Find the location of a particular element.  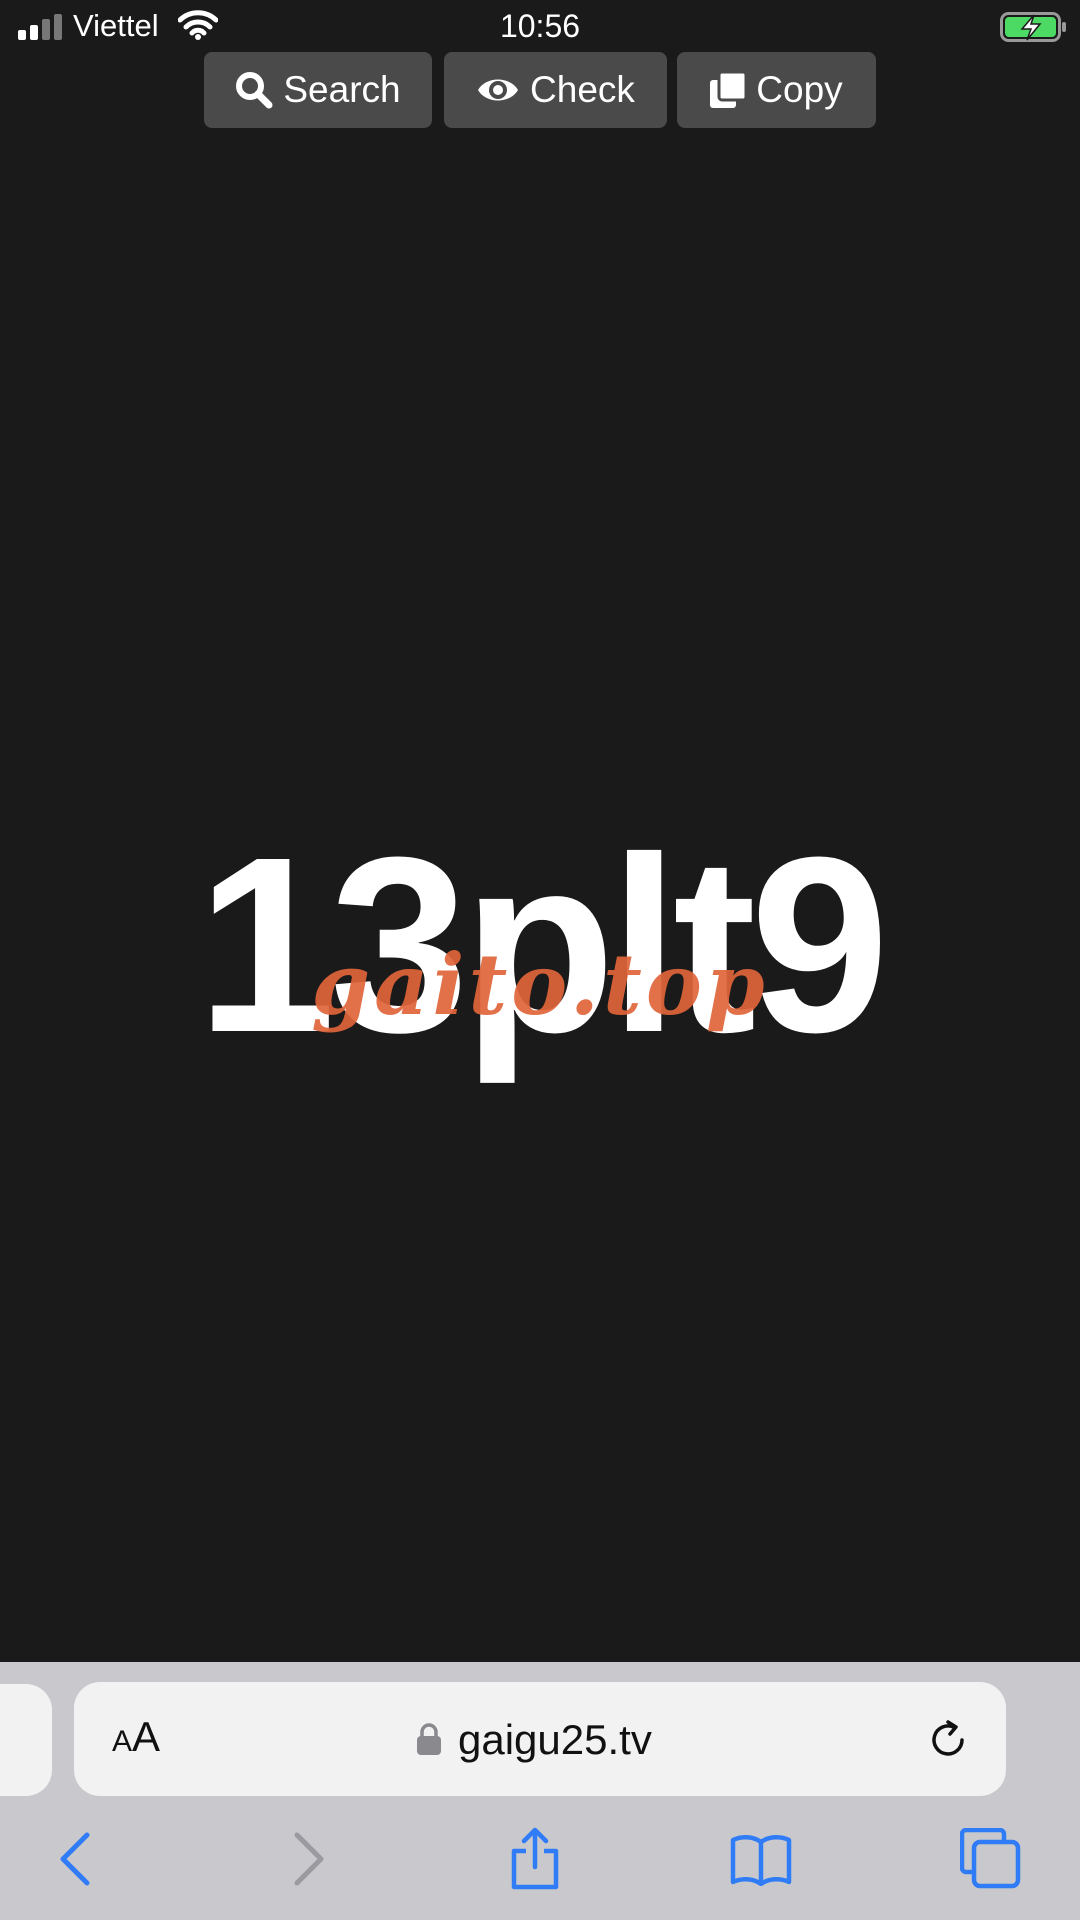

search-icon is located at coordinates (254, 90).